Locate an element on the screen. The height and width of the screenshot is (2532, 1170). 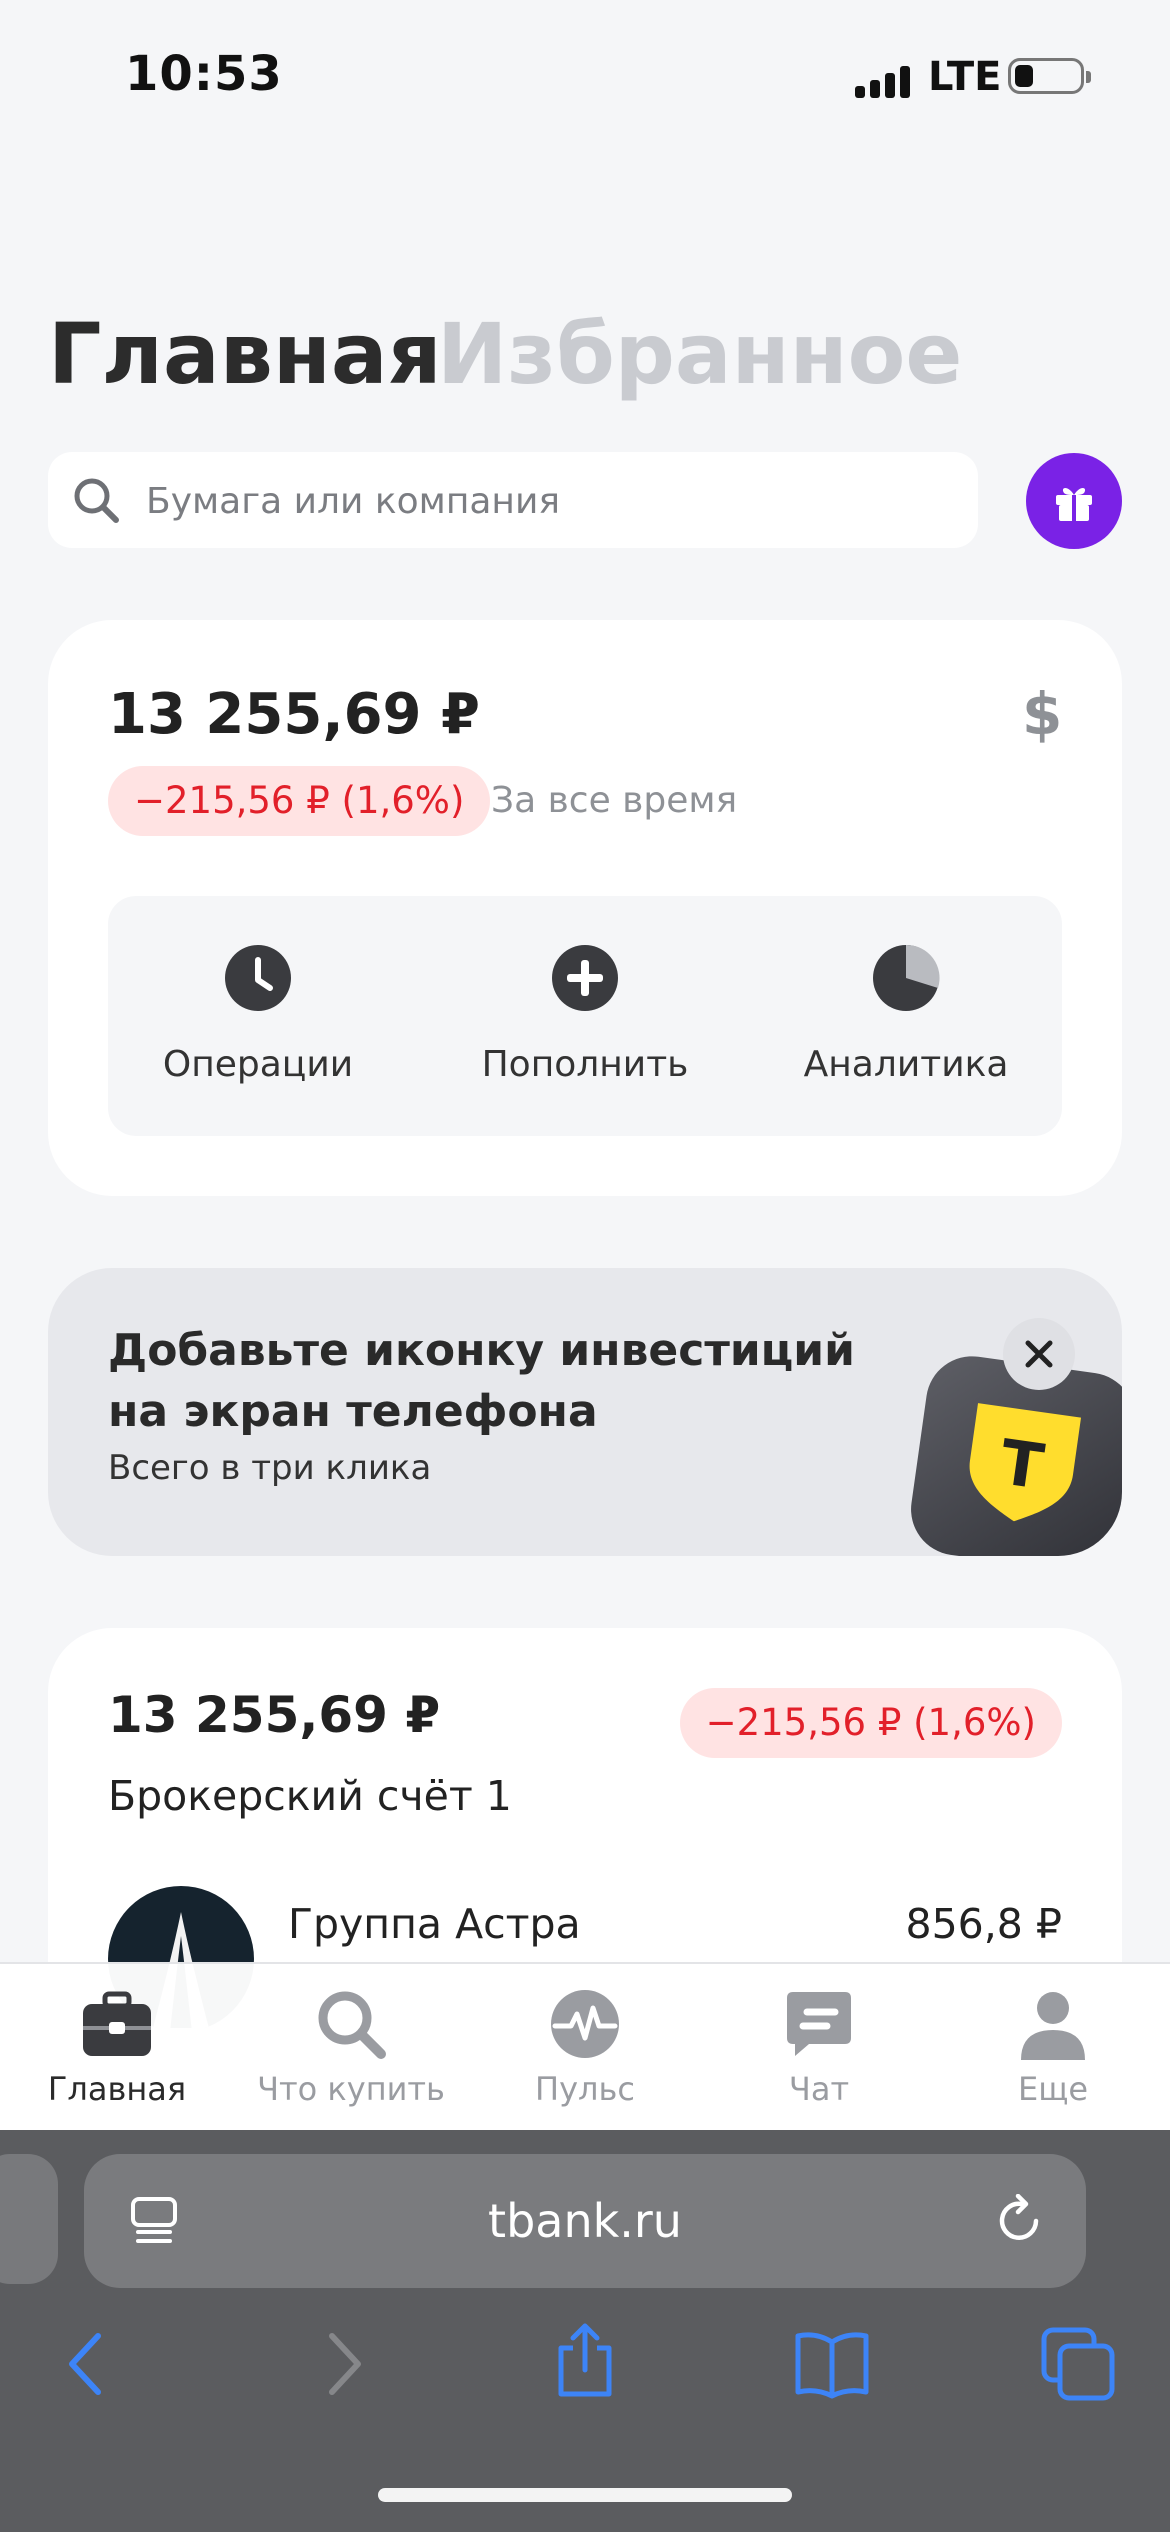
search-bar is located at coordinates (513, 501).